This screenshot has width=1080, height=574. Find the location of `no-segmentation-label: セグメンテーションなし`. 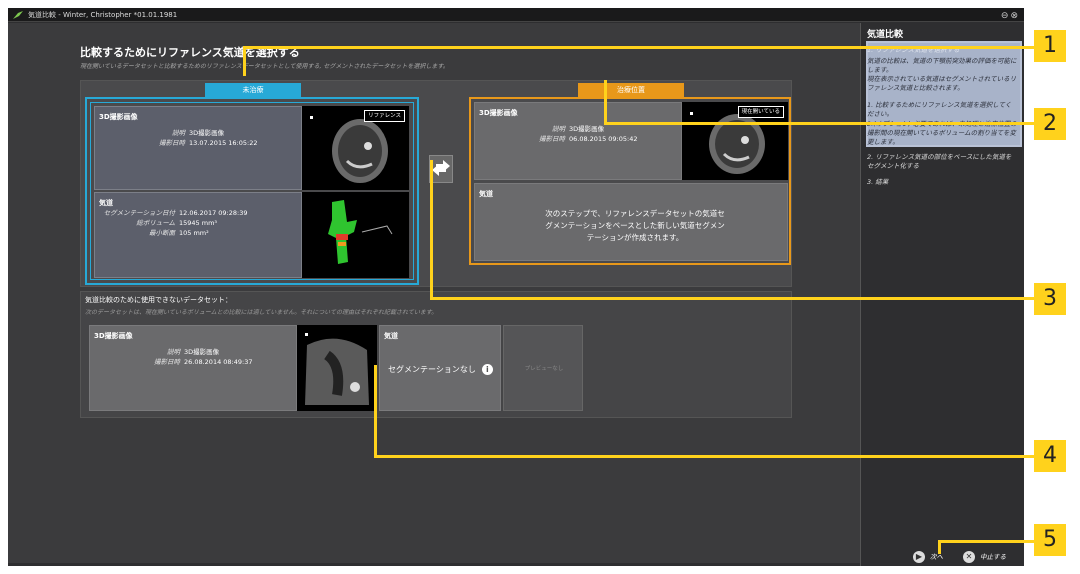

no-segmentation-label: セグメンテーションなし is located at coordinates (432, 369).